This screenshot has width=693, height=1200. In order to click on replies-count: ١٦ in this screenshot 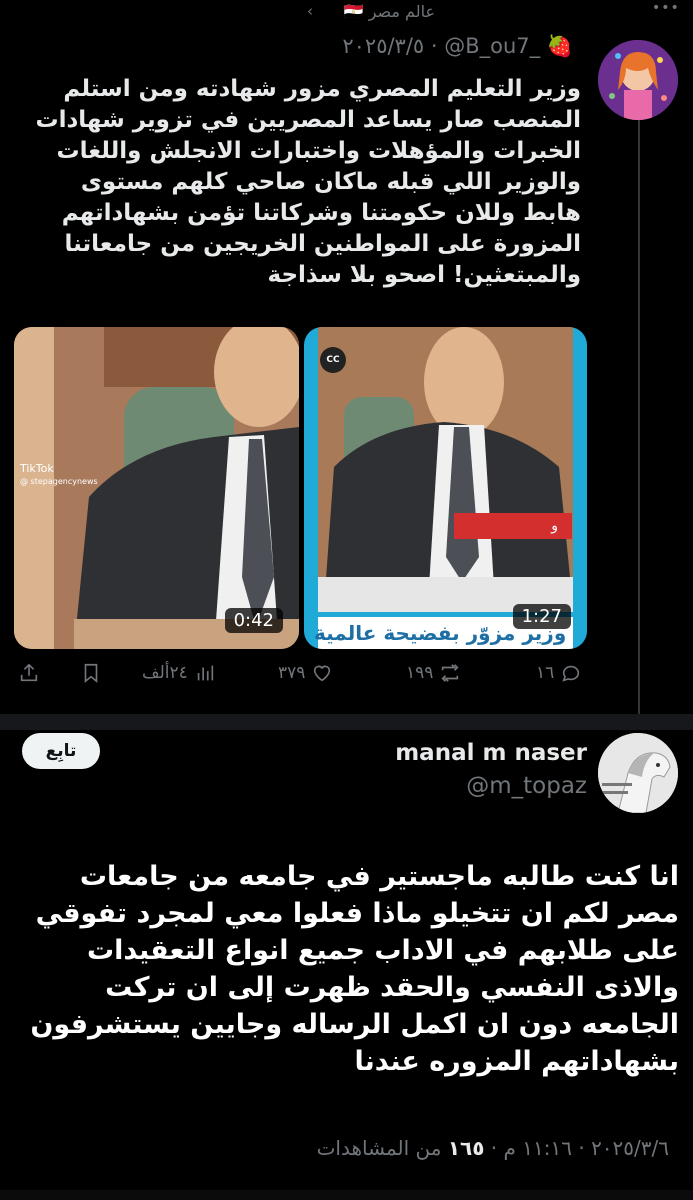, I will do `click(545, 673)`.